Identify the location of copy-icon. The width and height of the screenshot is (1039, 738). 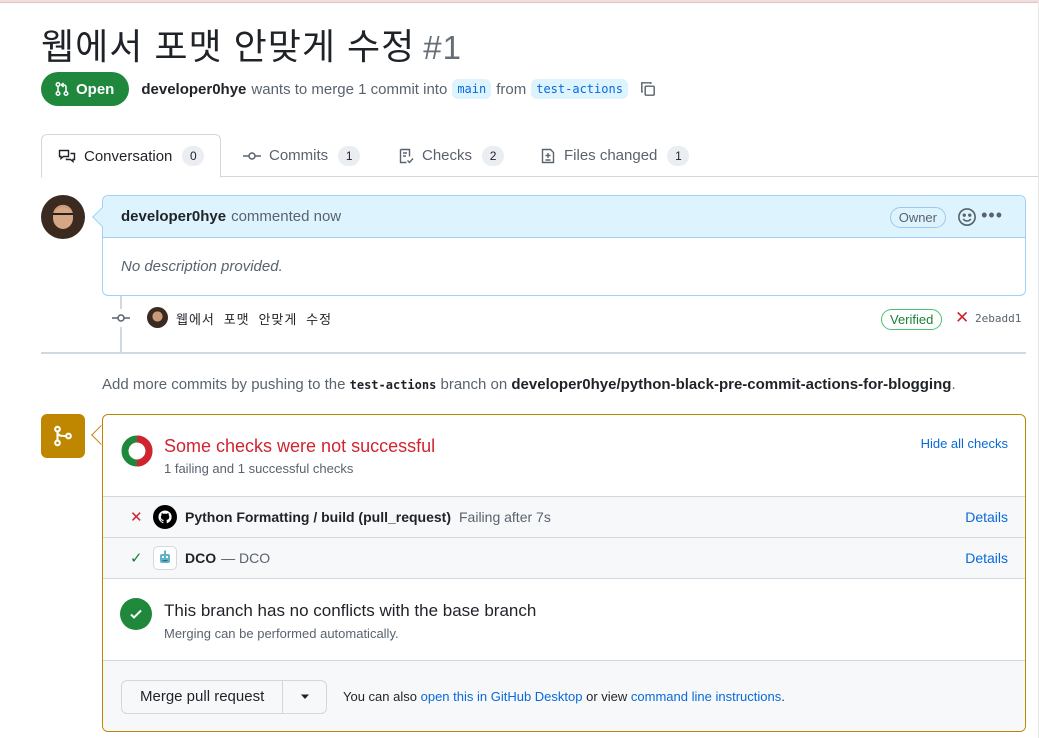
(648, 89).